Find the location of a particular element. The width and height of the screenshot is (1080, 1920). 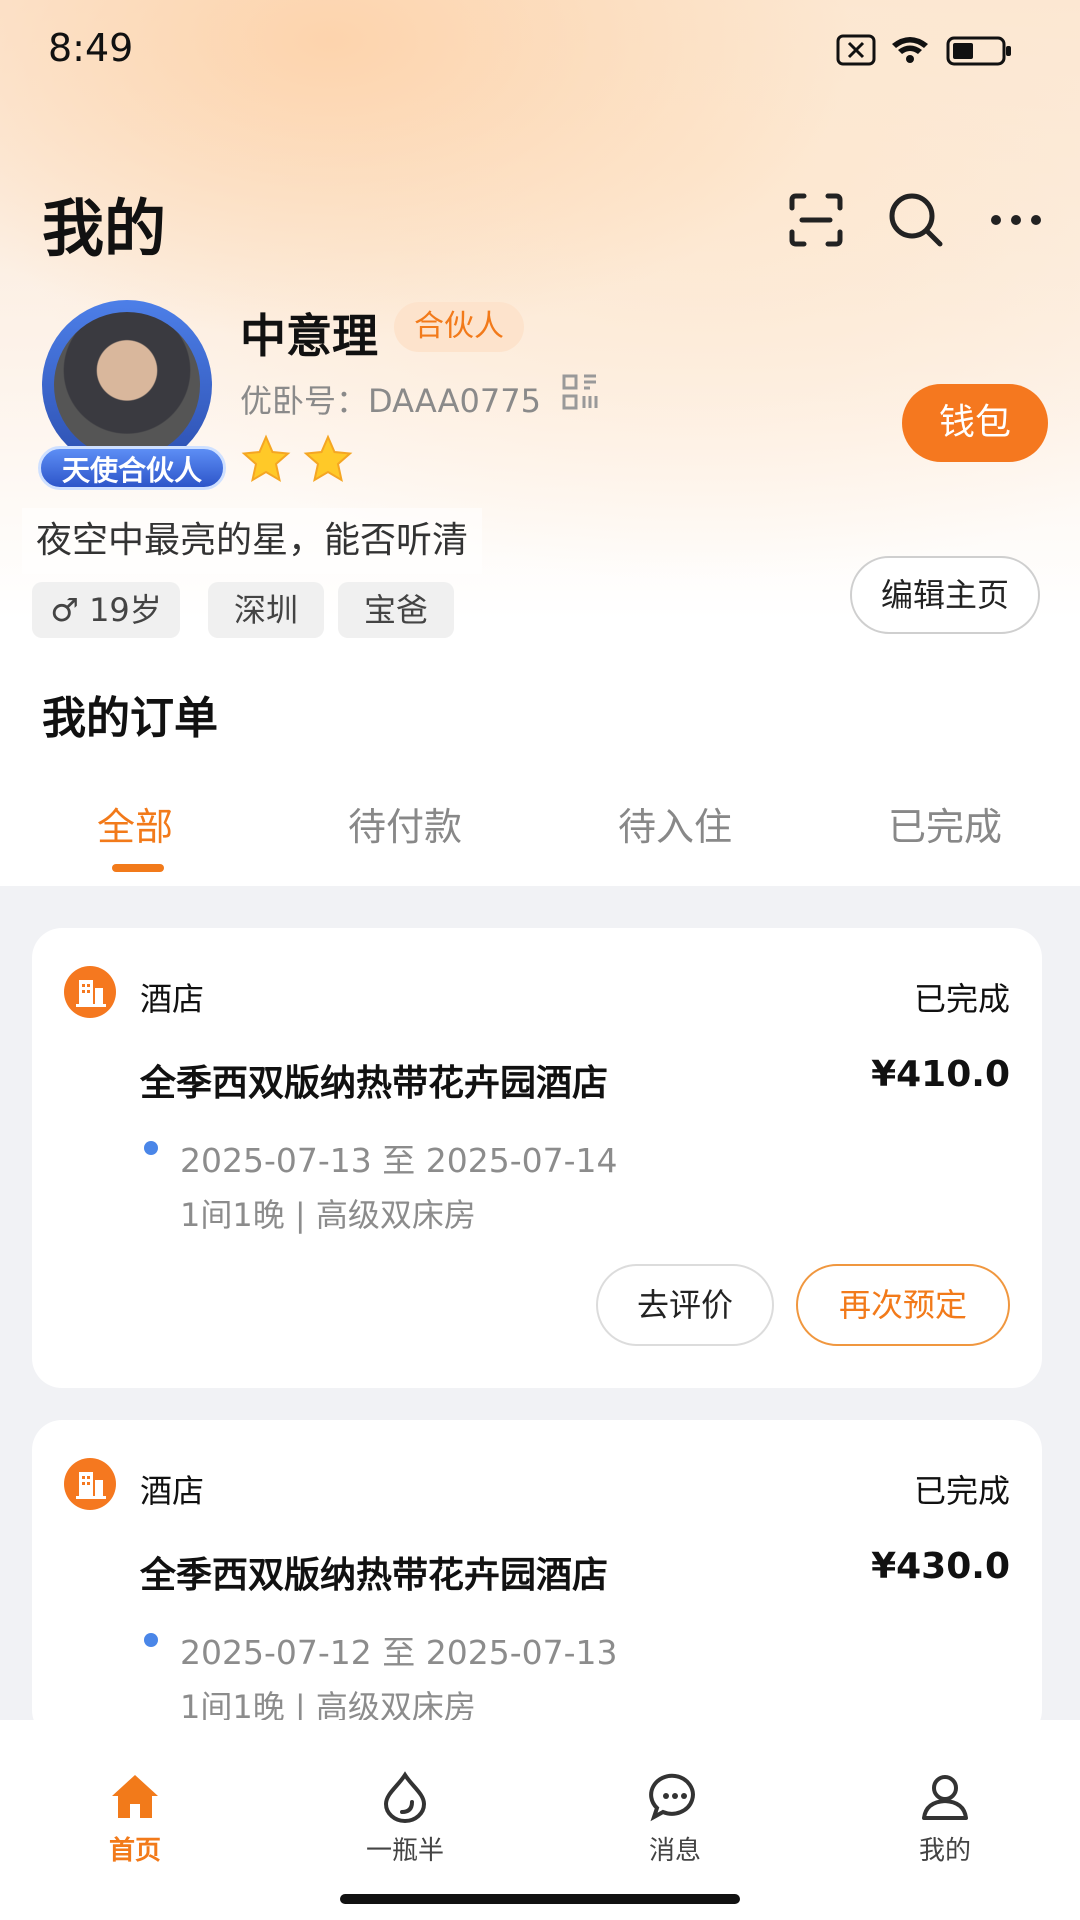

sim-off-icon is located at coordinates (856, 50).